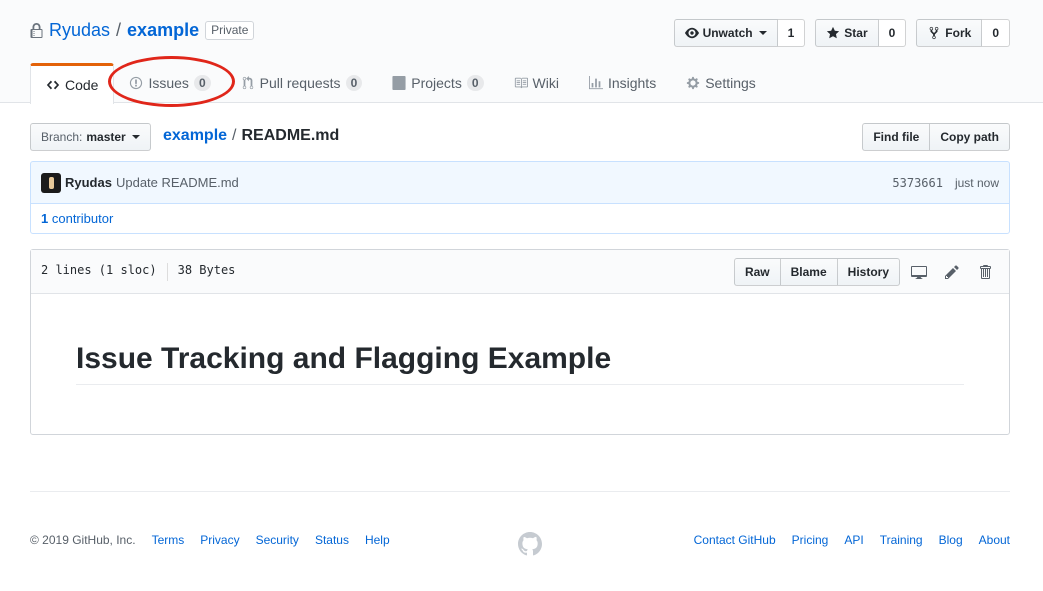 The image size is (1043, 591). What do you see at coordinates (757, 271) in the screenshot?
I see `raw-button: Raw` at bounding box center [757, 271].